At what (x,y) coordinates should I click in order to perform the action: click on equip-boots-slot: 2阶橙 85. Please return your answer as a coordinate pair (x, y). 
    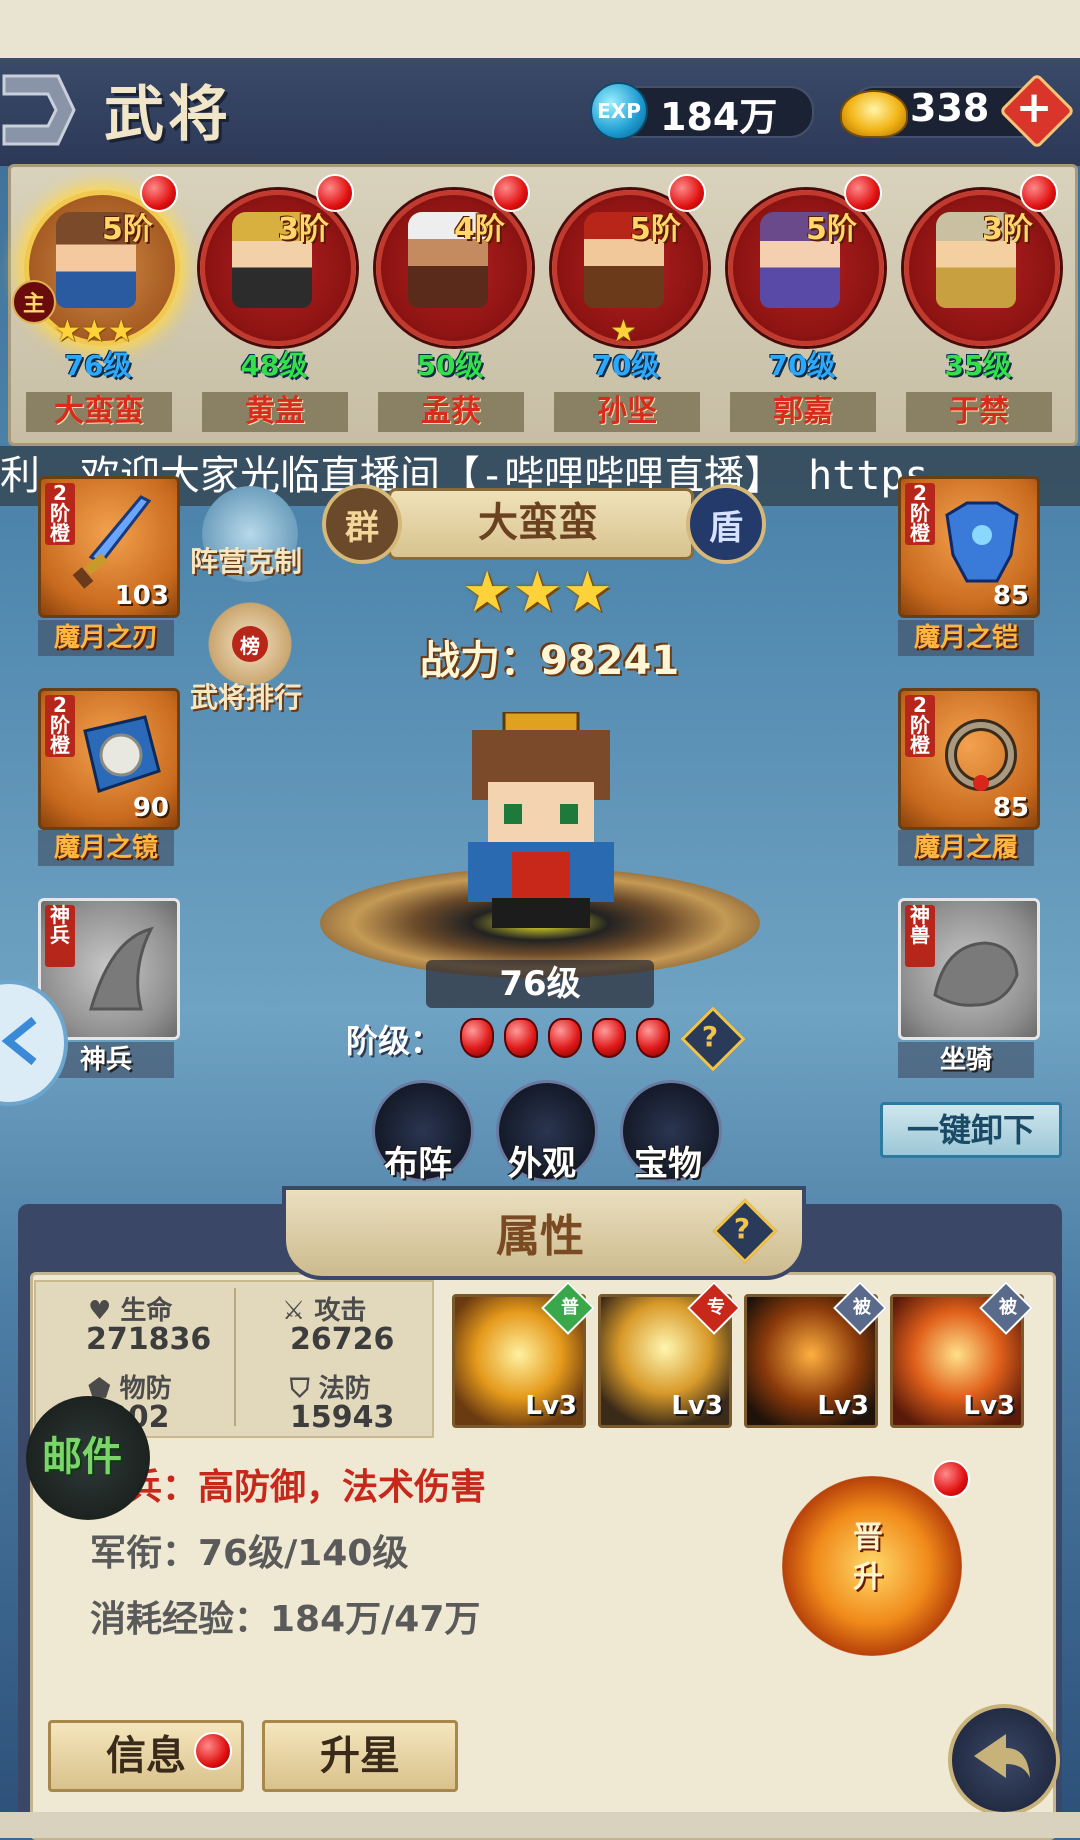
    Looking at the image, I should click on (969, 759).